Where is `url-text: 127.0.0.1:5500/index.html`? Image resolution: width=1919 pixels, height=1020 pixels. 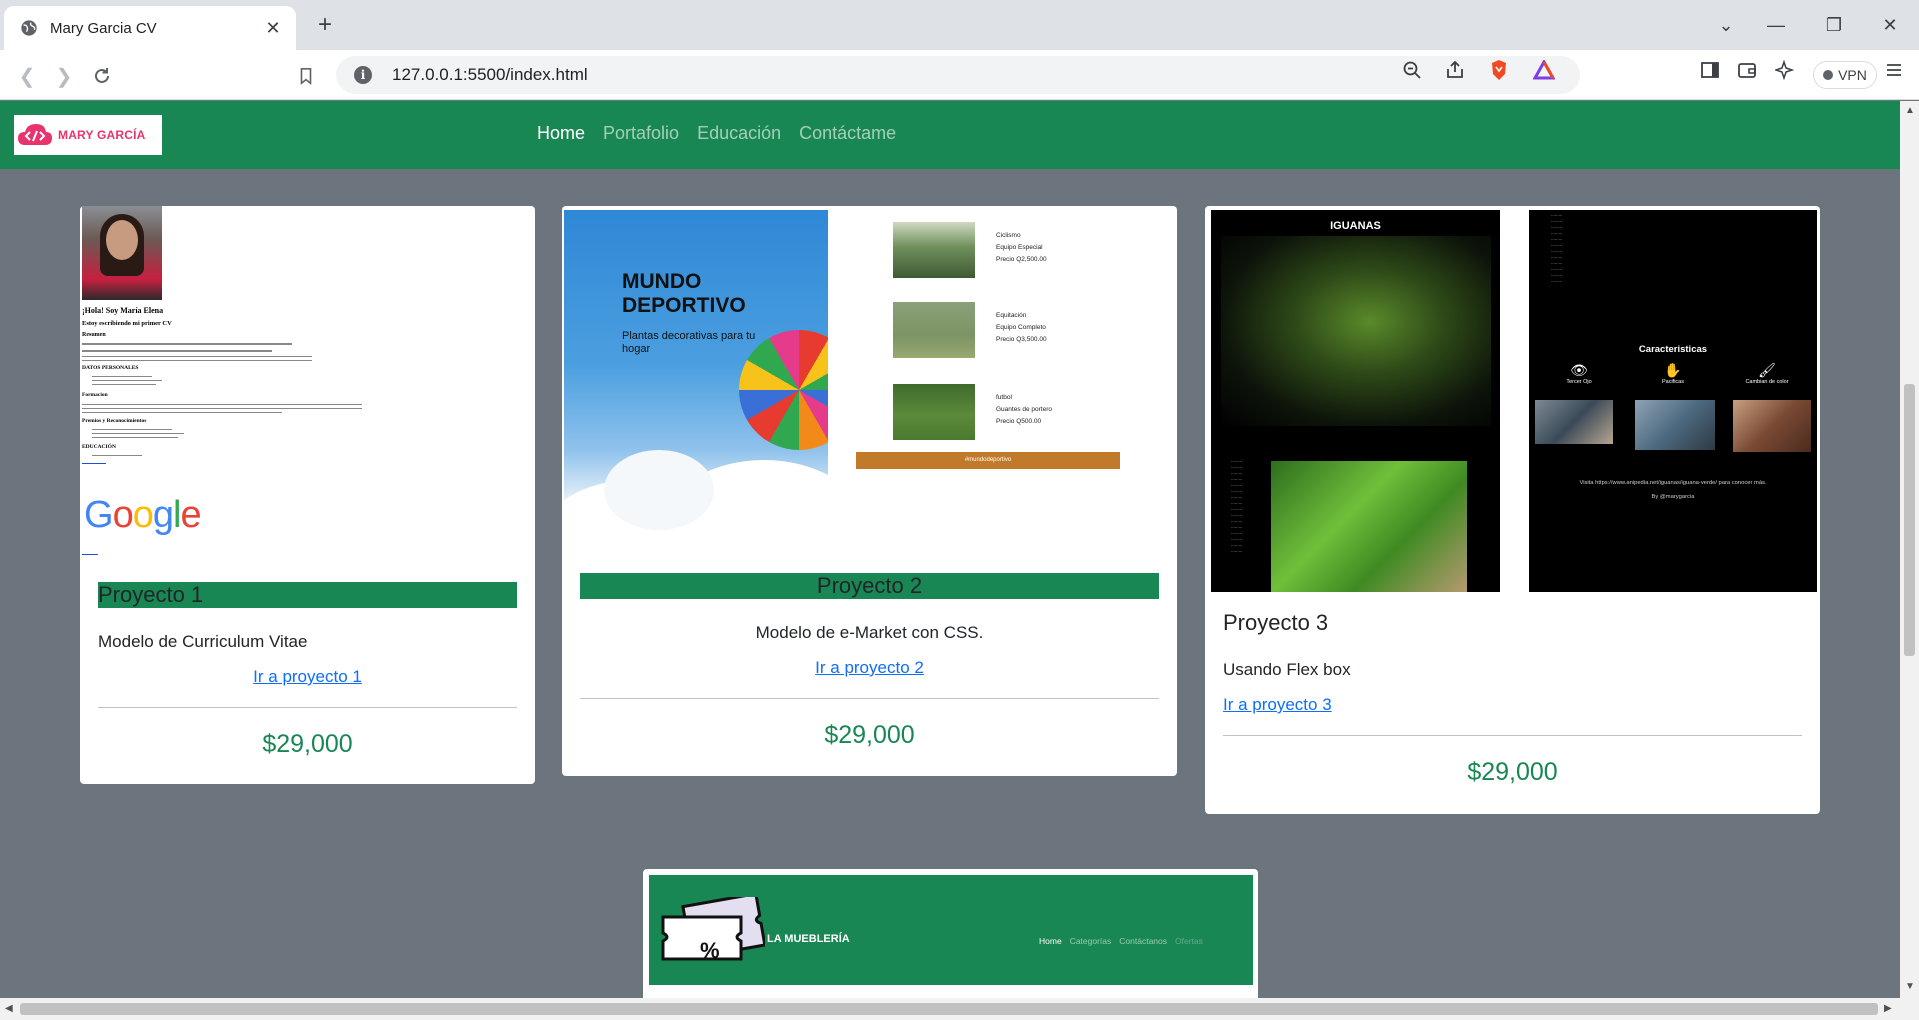
url-text: 127.0.0.1:5500/index.html is located at coordinates (490, 74).